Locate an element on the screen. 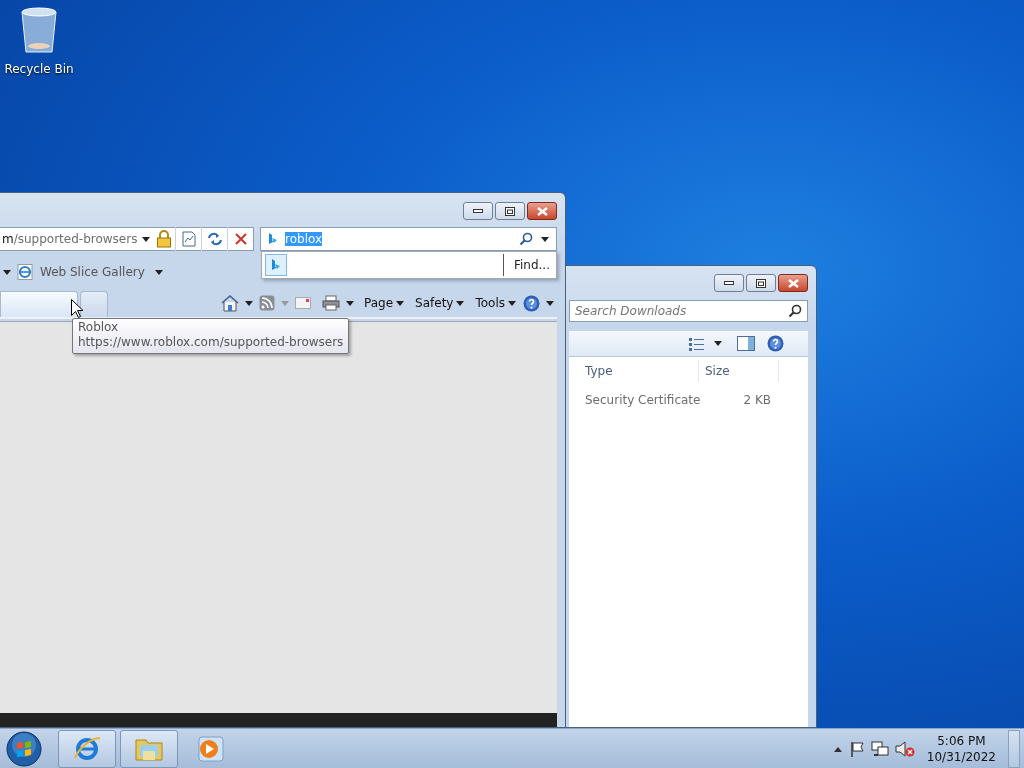 The image size is (1024, 768). icon-label: Recycle Bin is located at coordinates (39, 69).